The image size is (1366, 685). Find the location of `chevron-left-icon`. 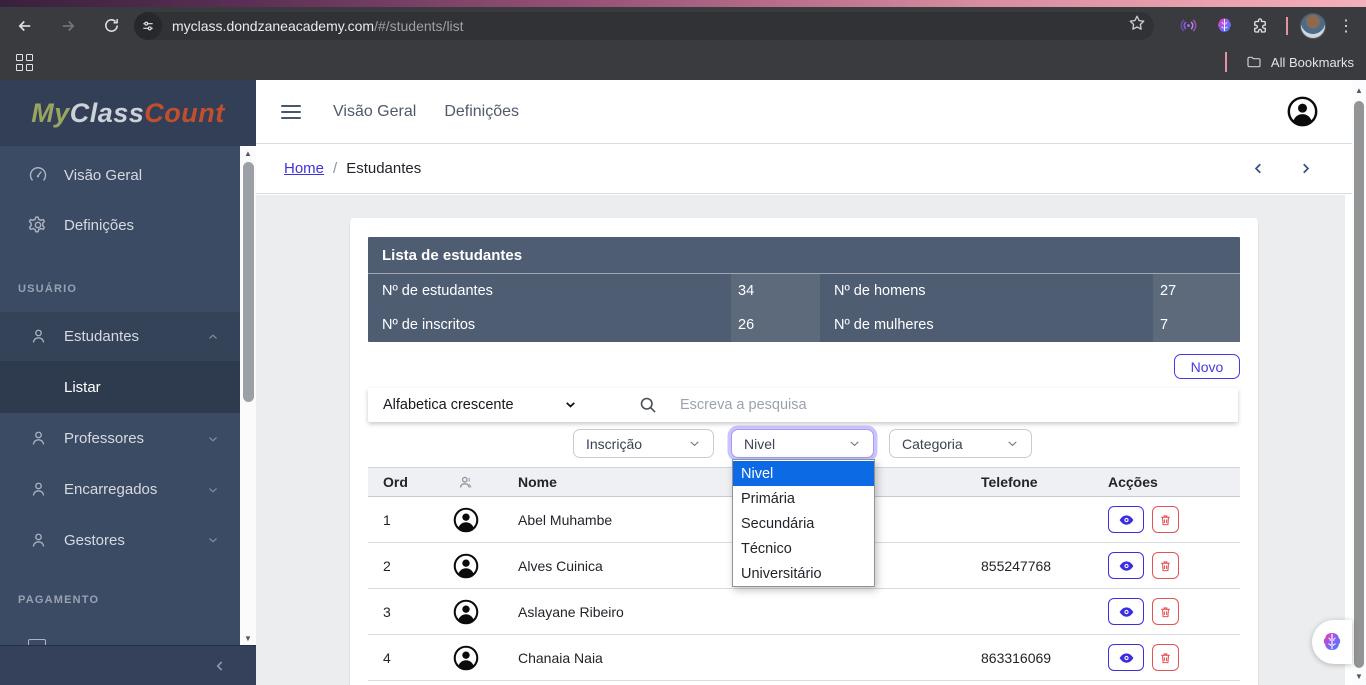

chevron-left-icon is located at coordinates (219, 665).